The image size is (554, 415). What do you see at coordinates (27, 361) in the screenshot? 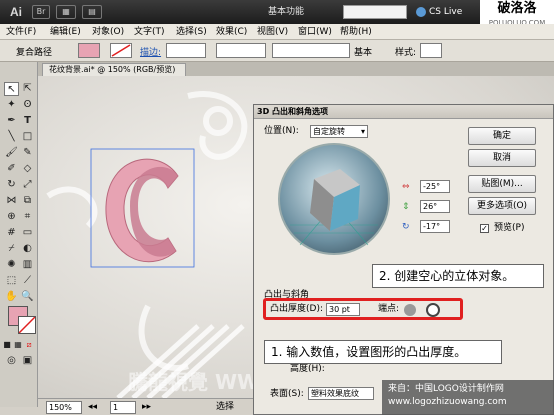
I see `screen-mode-icon: ▣` at bounding box center [27, 361].